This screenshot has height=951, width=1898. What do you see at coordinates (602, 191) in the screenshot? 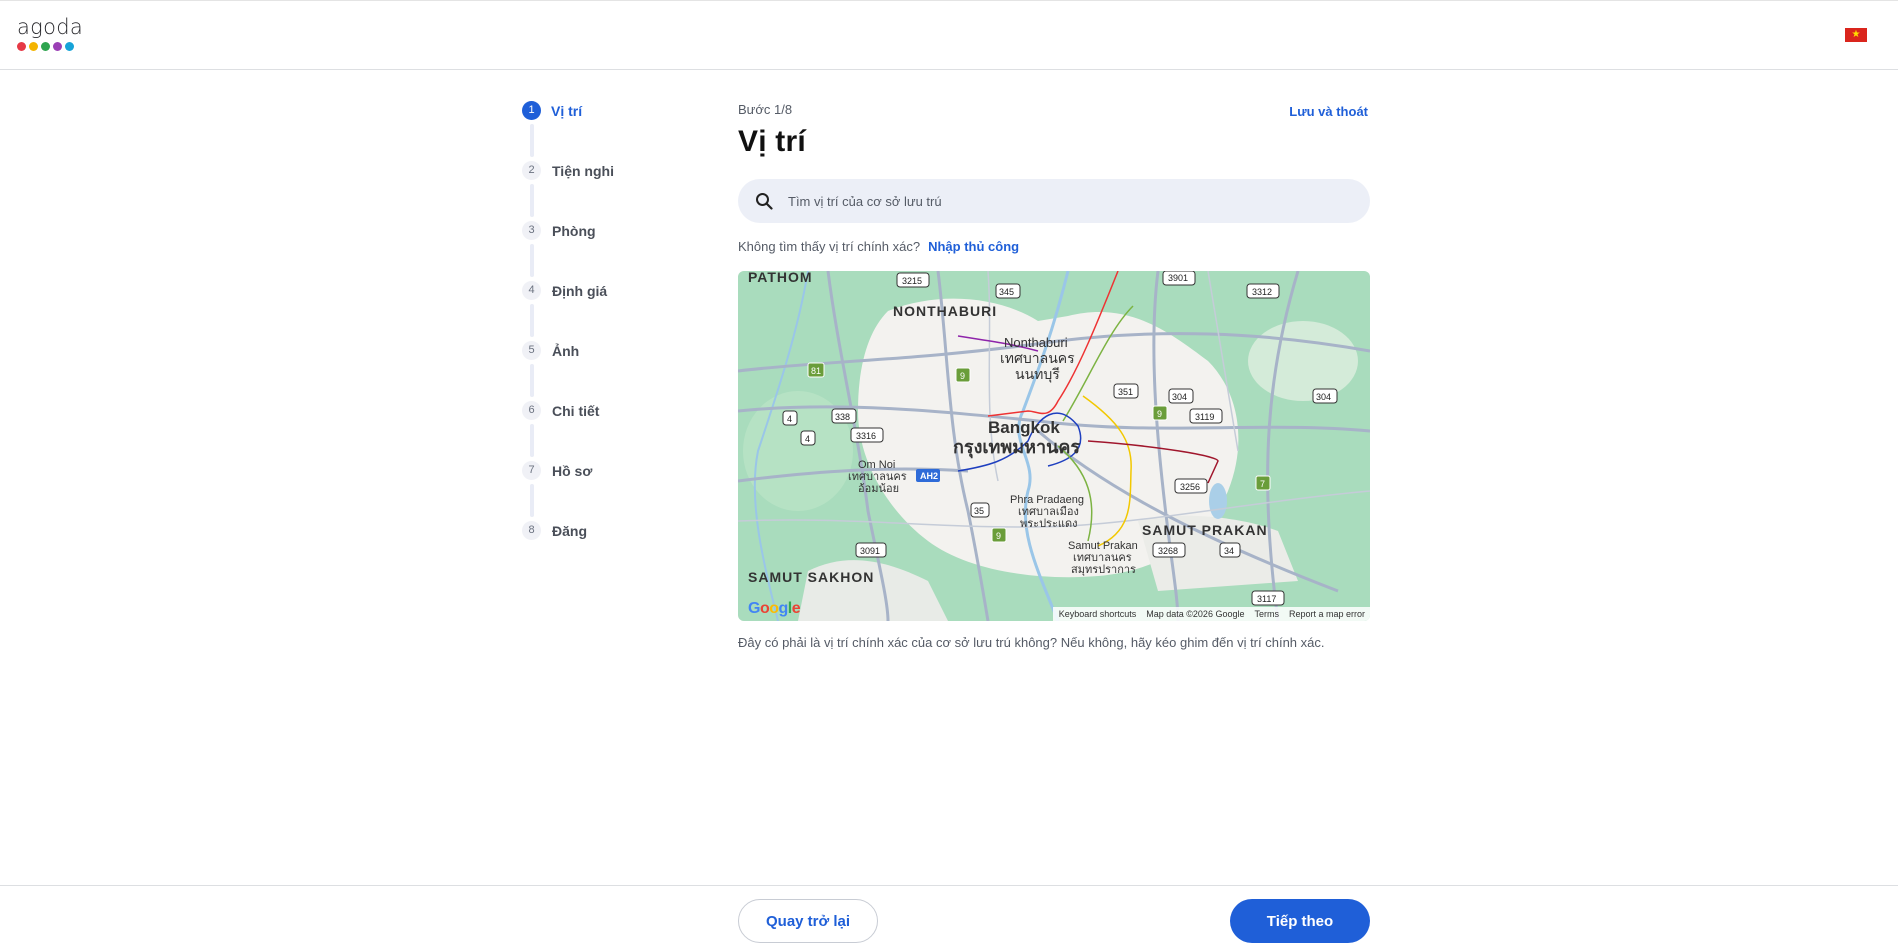
I see `step-amenities: 2 Tiện nghi` at bounding box center [602, 191].